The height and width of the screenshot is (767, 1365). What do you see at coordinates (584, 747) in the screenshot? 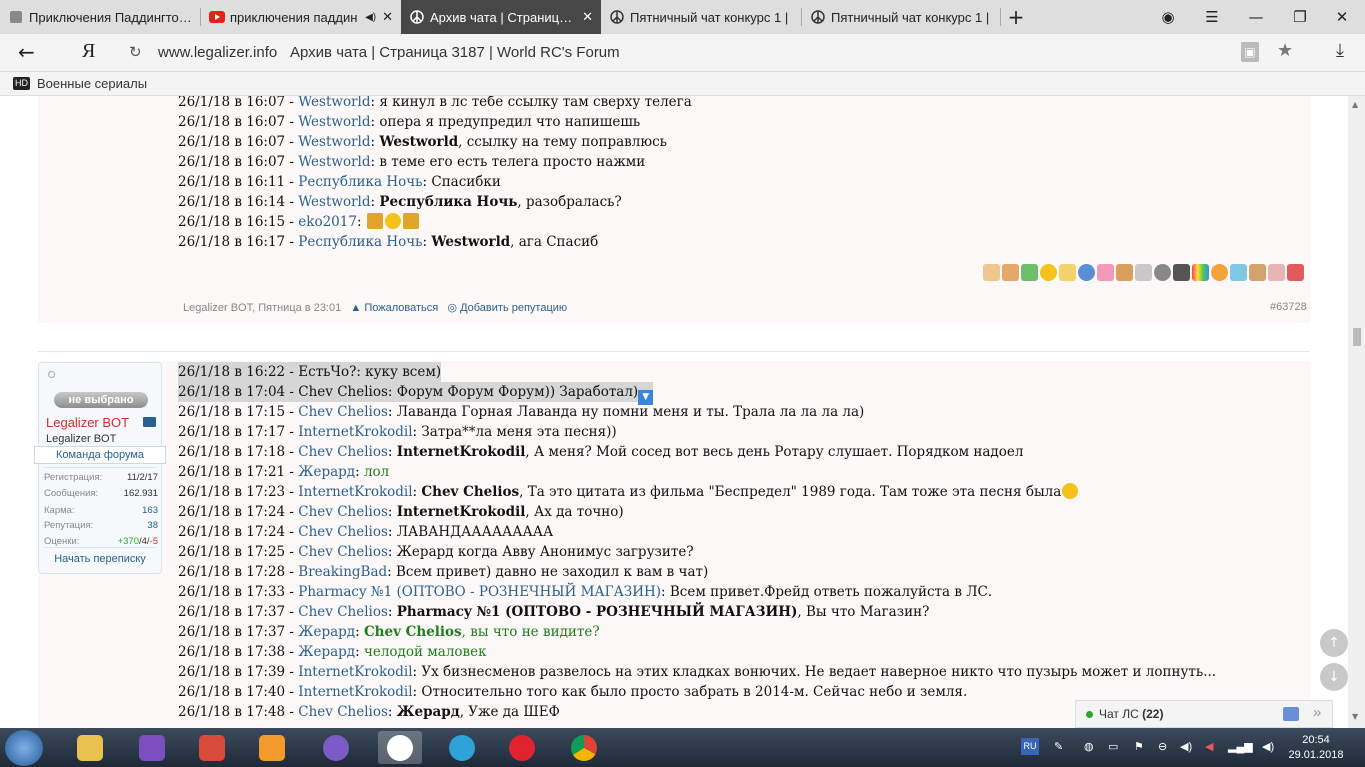
I see `taskbar-chrome` at bounding box center [584, 747].